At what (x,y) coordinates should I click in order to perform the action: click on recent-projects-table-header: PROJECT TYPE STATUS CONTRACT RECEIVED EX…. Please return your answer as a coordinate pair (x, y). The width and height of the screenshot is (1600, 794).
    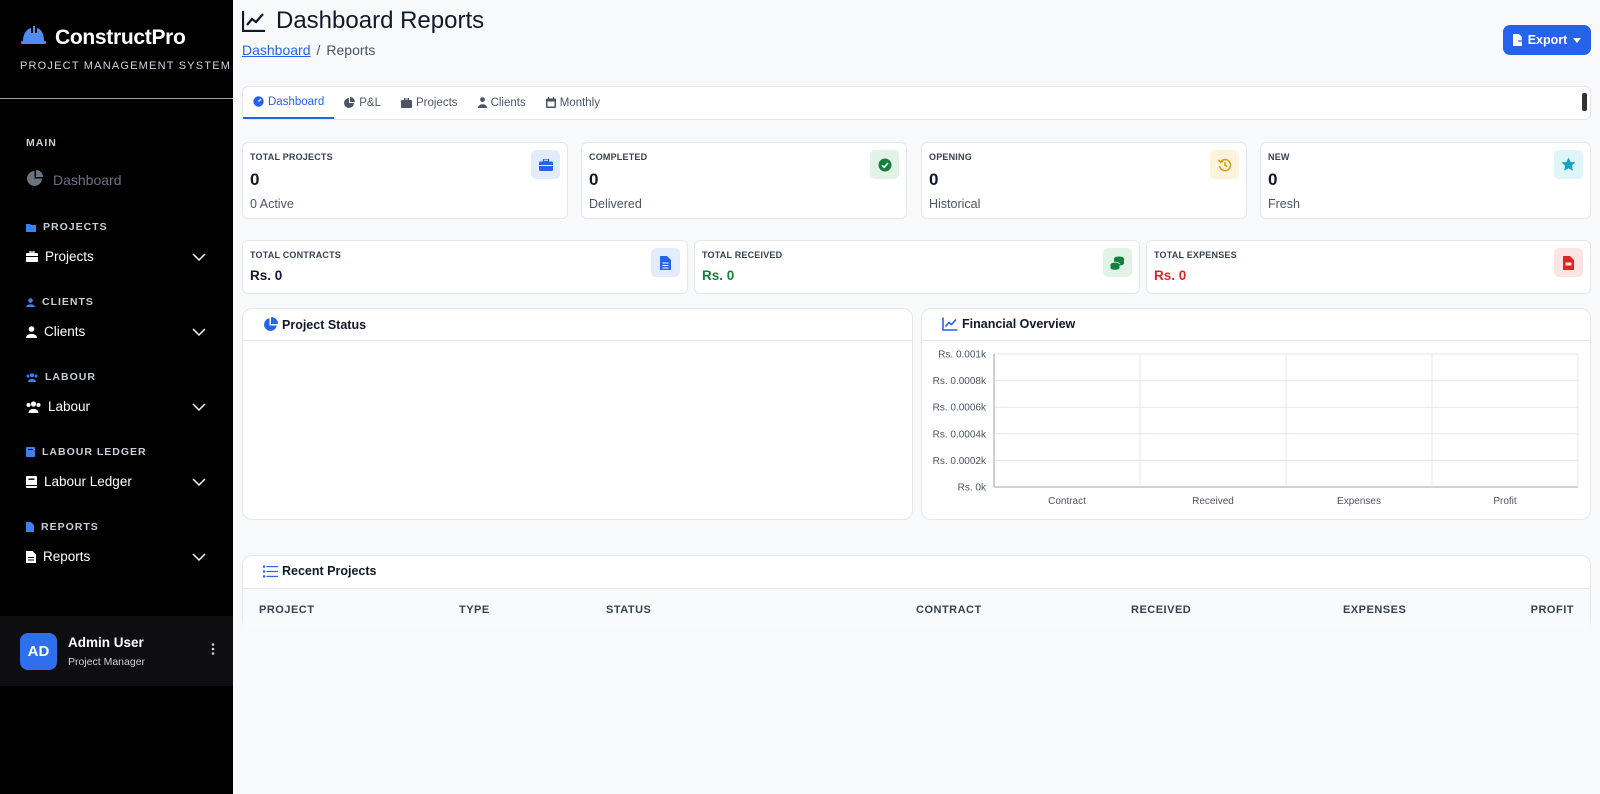
    Looking at the image, I should click on (916, 609).